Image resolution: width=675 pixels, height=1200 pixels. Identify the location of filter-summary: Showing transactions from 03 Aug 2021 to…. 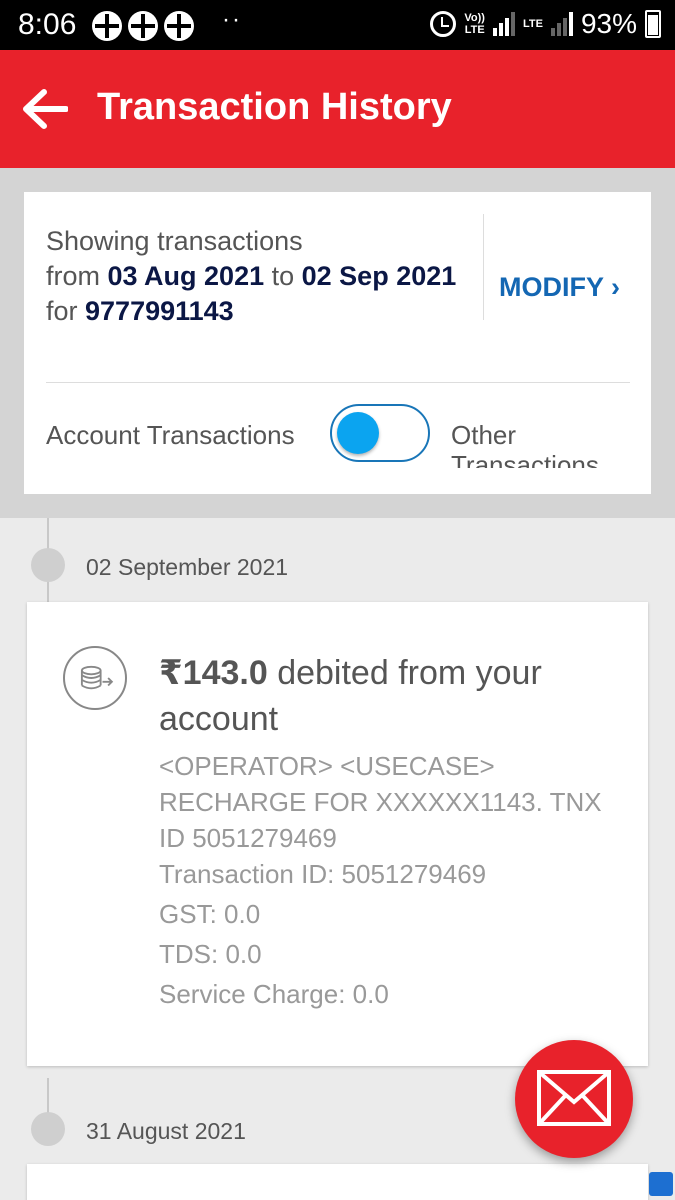
(256, 276).